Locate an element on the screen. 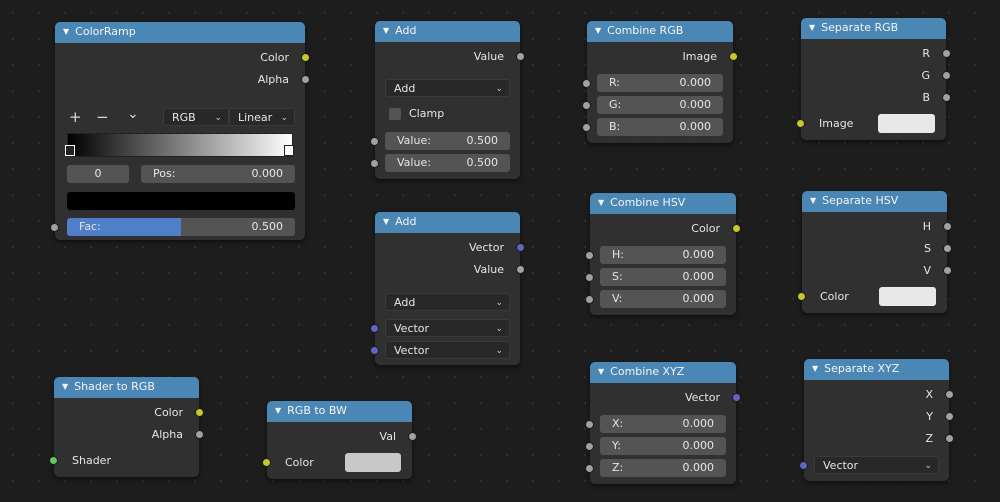 The height and width of the screenshot is (502, 1000). x-output-socket is located at coordinates (949, 394).